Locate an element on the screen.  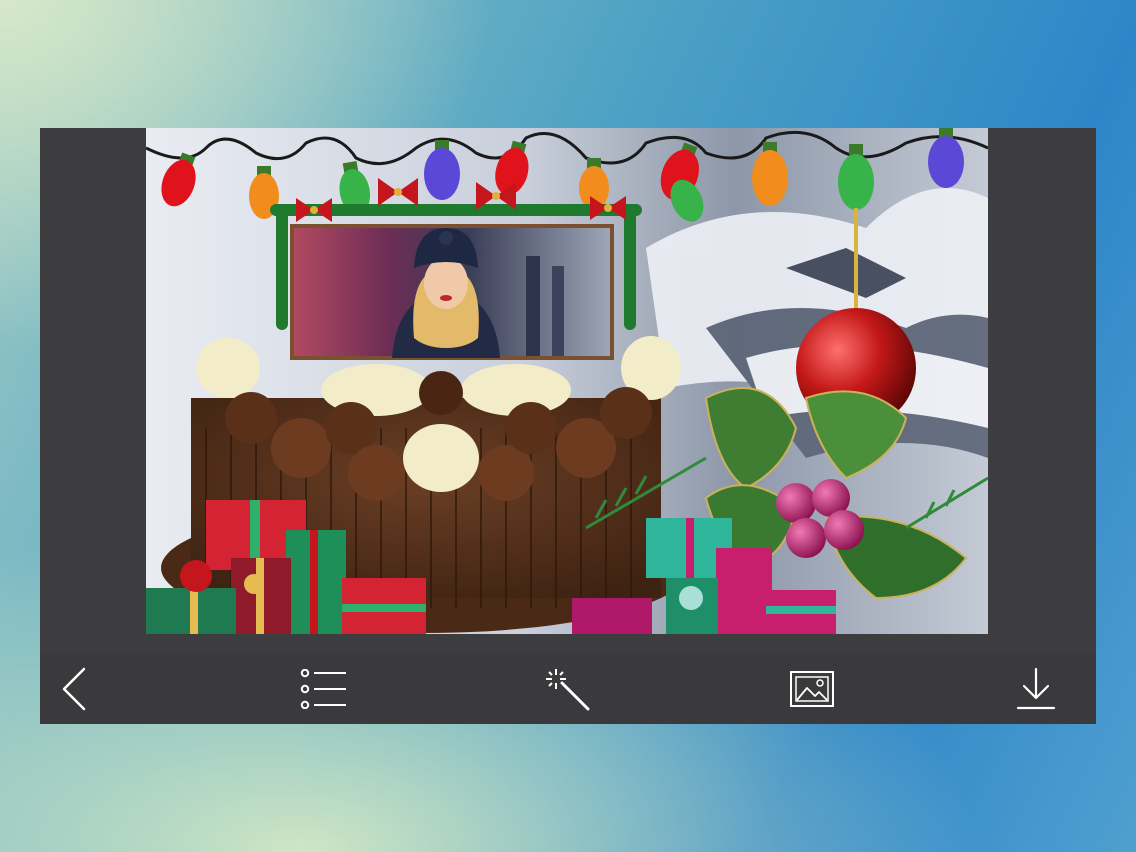
magic-wand-icon is located at coordinates (568, 690).